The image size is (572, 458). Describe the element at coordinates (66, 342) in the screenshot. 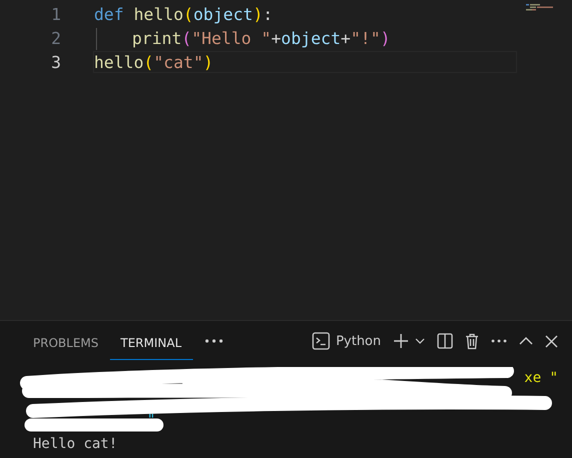

I see `panel-tab: PROBLEMS` at that location.